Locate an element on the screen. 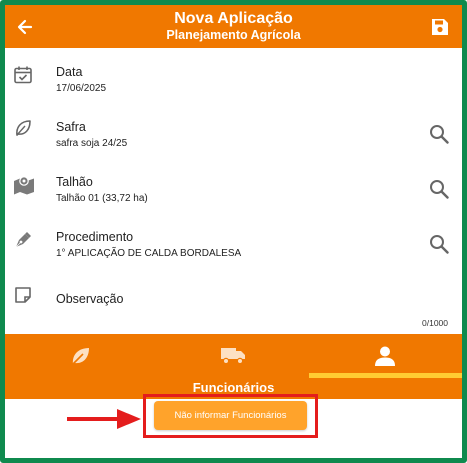 This screenshot has width=467, height=463. field-value: Talhão 01 (33,72 ha) is located at coordinates (102, 198).